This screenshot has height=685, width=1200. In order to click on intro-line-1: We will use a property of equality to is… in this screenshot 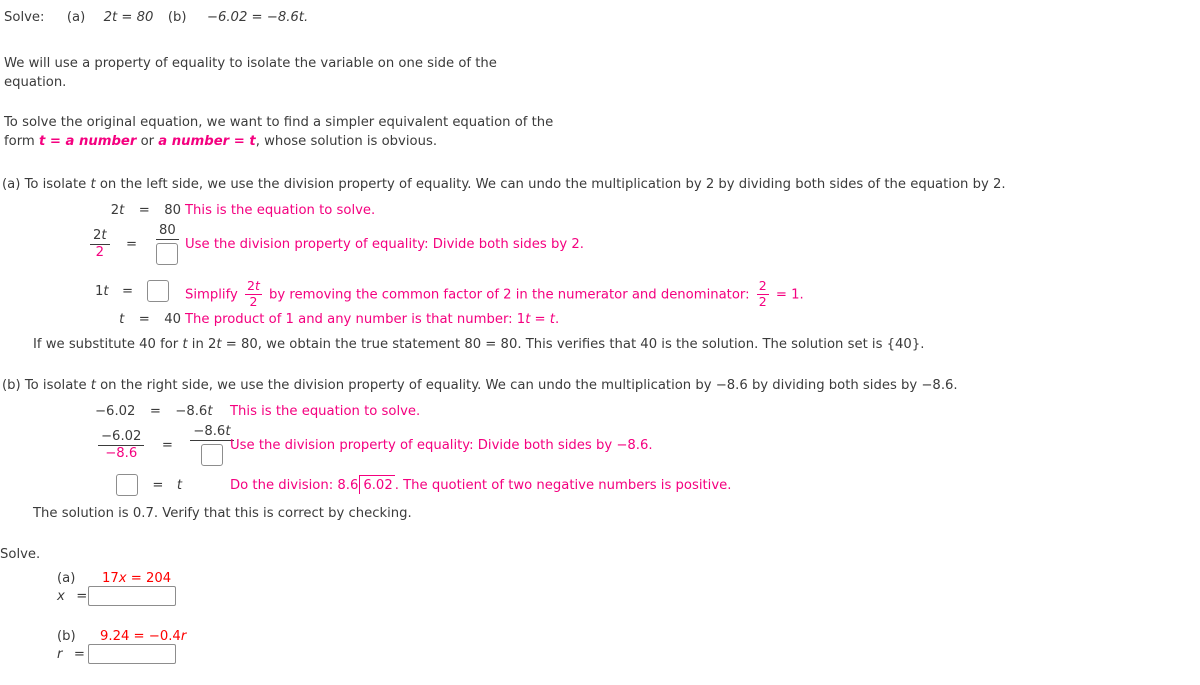, I will do `click(250, 63)`.